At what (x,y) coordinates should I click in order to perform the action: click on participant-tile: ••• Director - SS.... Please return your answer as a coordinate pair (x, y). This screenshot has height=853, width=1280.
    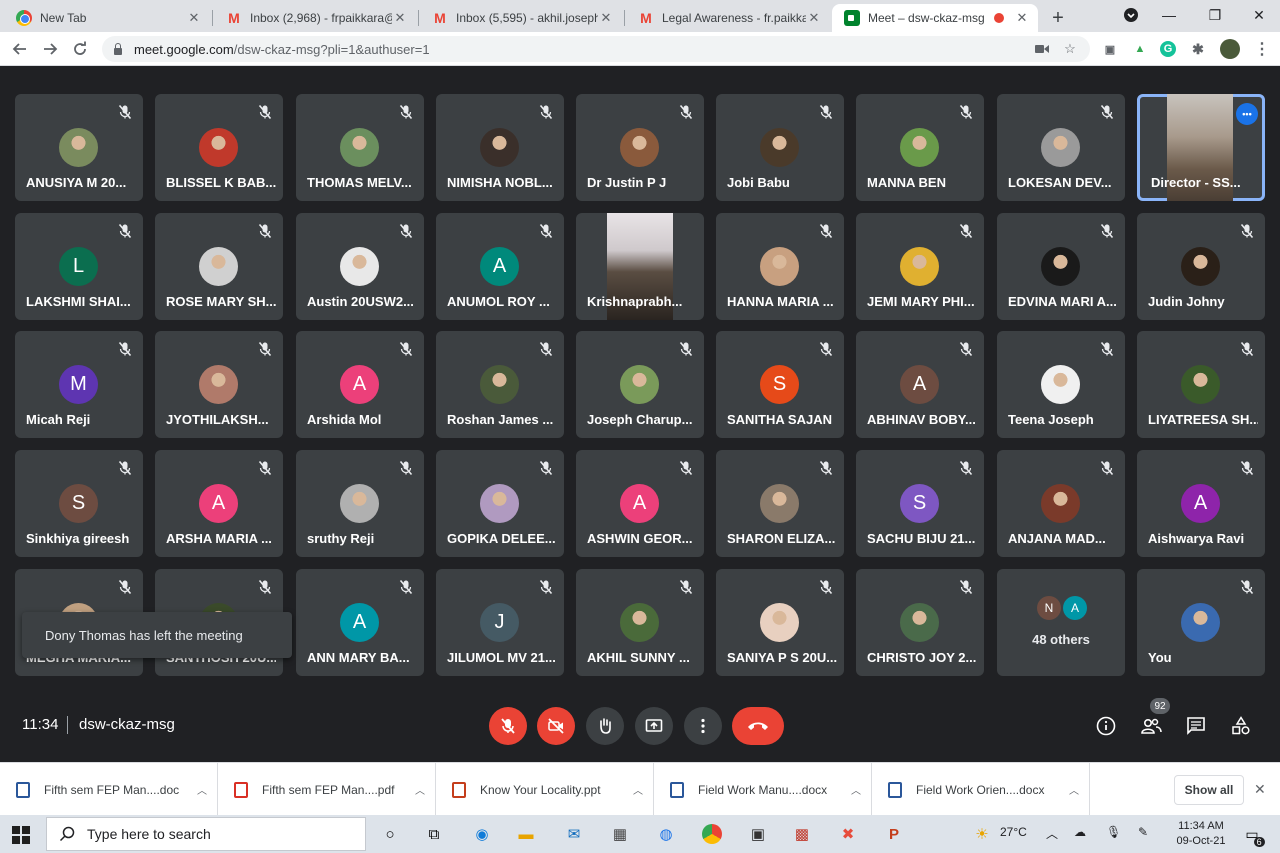
    Looking at the image, I should click on (1201, 147).